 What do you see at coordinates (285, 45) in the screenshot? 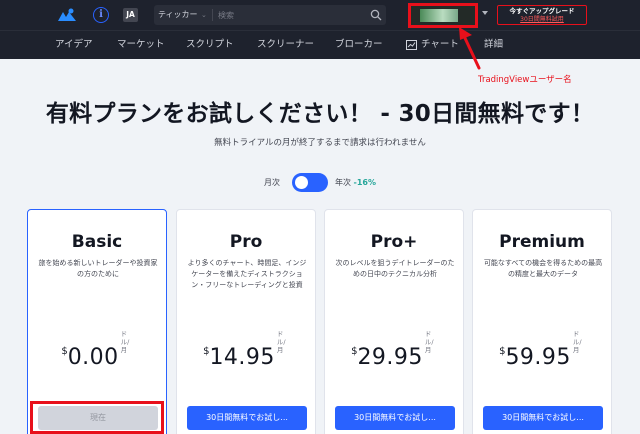
I see `nav-item-screeners: スクリーナー` at bounding box center [285, 45].